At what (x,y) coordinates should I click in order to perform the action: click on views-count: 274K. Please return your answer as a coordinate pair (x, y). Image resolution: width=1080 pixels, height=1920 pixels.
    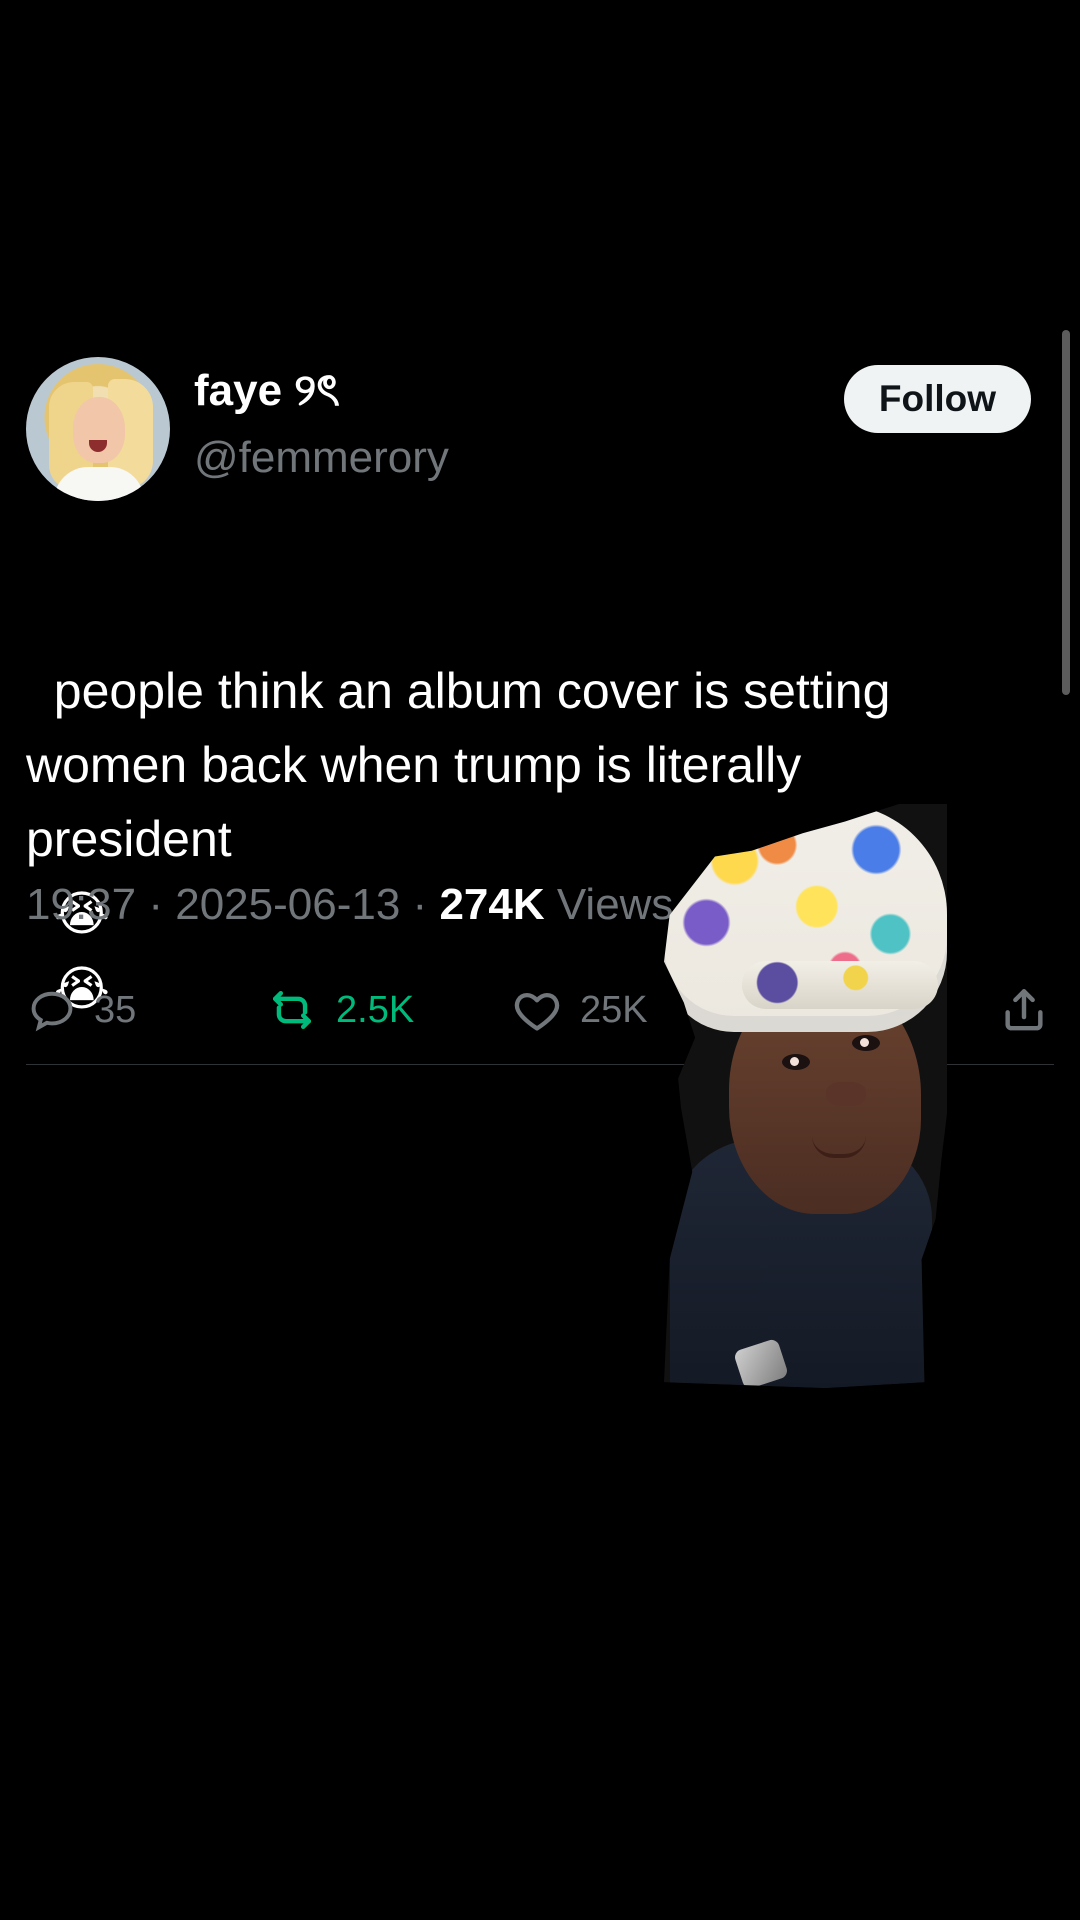
    Looking at the image, I should click on (492, 904).